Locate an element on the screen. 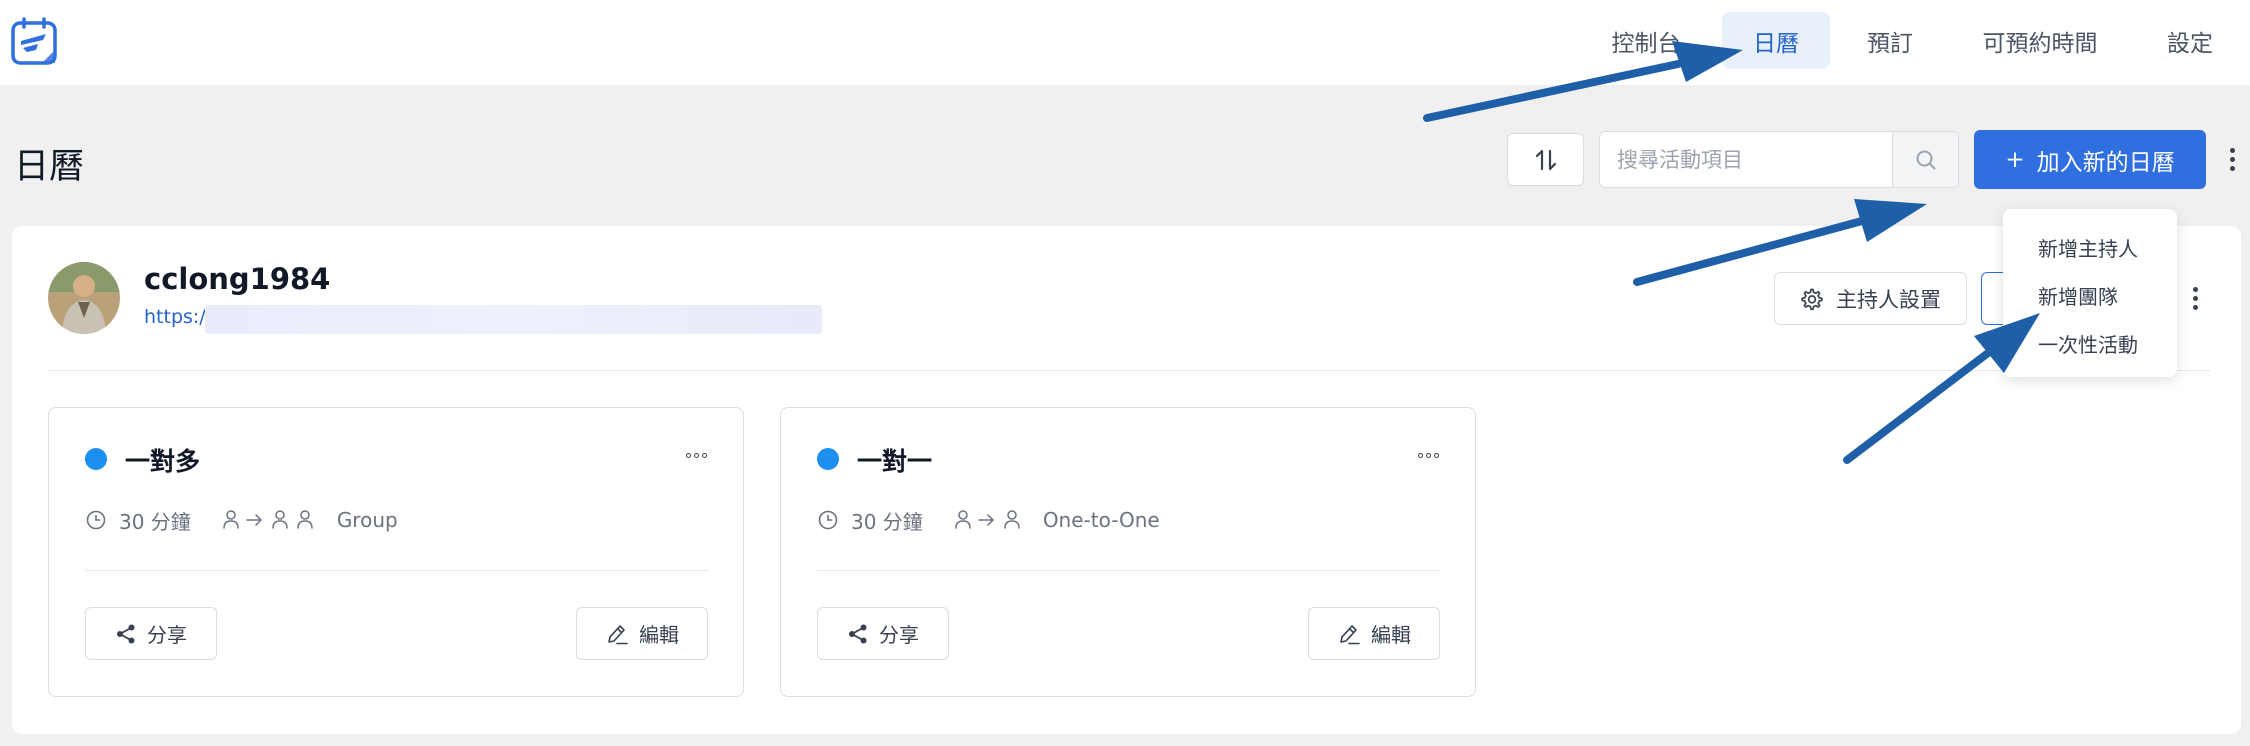 This screenshot has width=2250, height=746. menu-item-one-off-event: 一次性活動 is located at coordinates (2088, 343).